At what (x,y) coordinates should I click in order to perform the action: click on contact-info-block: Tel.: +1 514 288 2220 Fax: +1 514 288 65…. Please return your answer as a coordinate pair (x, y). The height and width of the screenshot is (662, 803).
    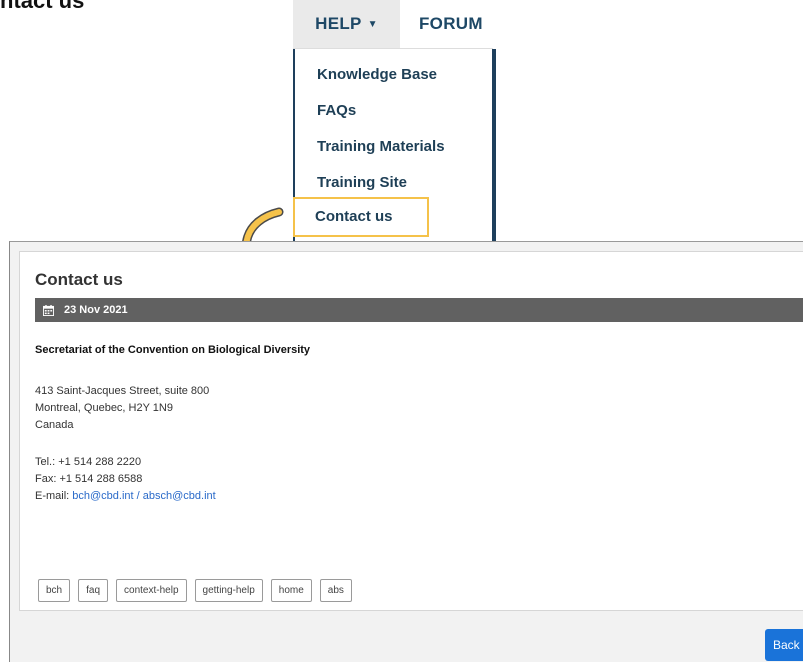
    Looking at the image, I should click on (125, 479).